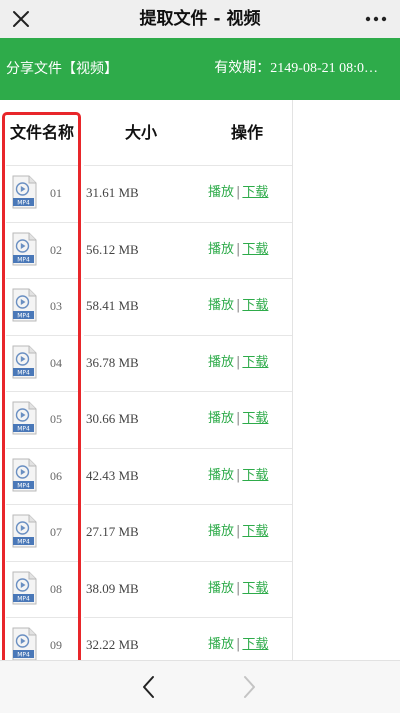 Image resolution: width=400 pixels, height=713 pixels. I want to click on page-title: 提取文件 - 视频, so click(200, 19).